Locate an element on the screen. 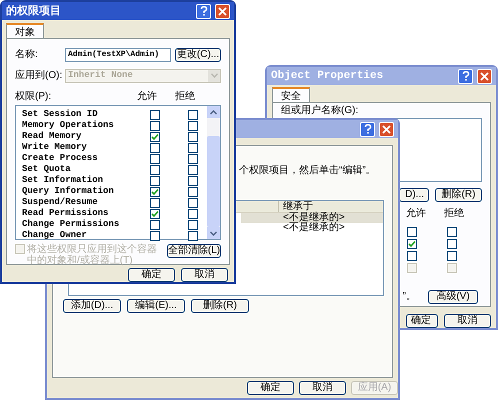 The image size is (498, 404). scrollbar is located at coordinates (213, 172).